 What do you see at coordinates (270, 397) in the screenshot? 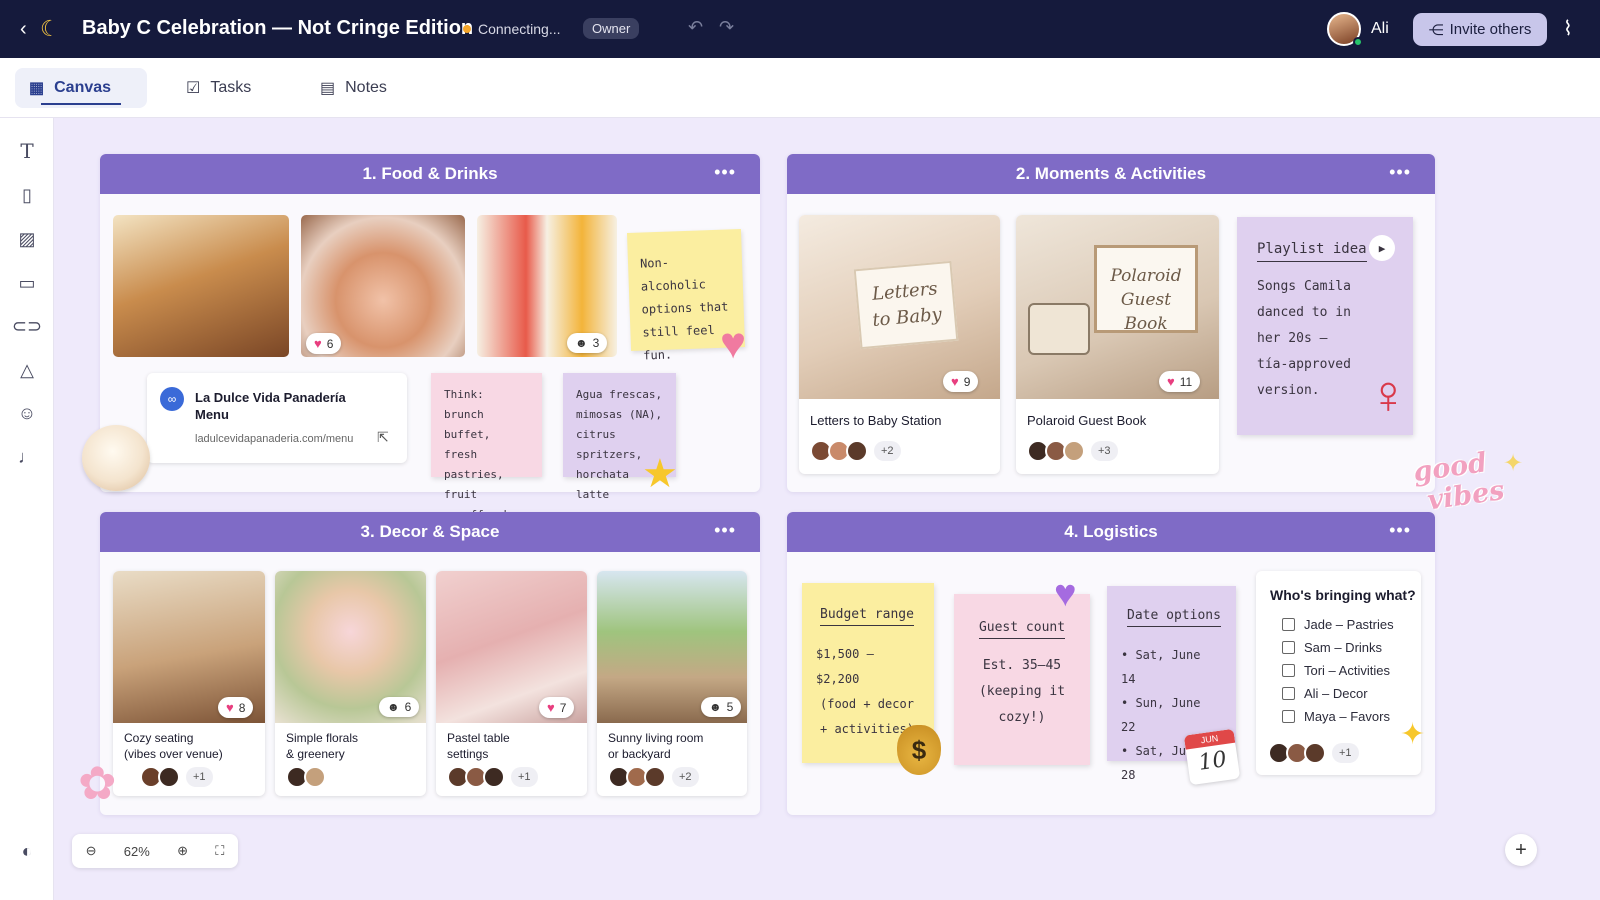
I see `link-title: La Dulce Vida Panadería` at bounding box center [270, 397].